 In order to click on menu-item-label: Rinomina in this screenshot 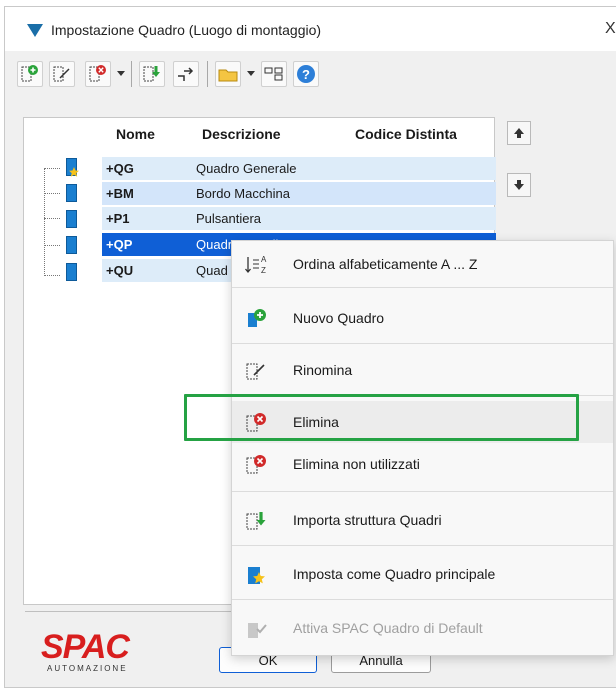, I will do `click(323, 370)`.